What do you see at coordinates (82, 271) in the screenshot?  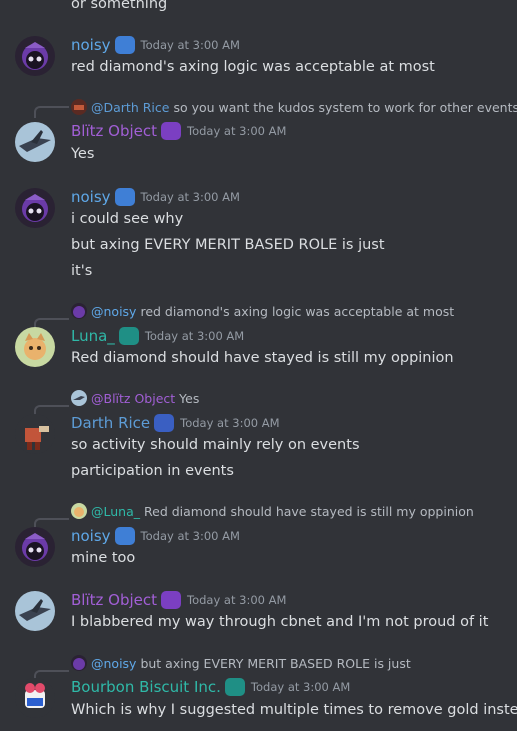 I see `message-text: it's` at bounding box center [82, 271].